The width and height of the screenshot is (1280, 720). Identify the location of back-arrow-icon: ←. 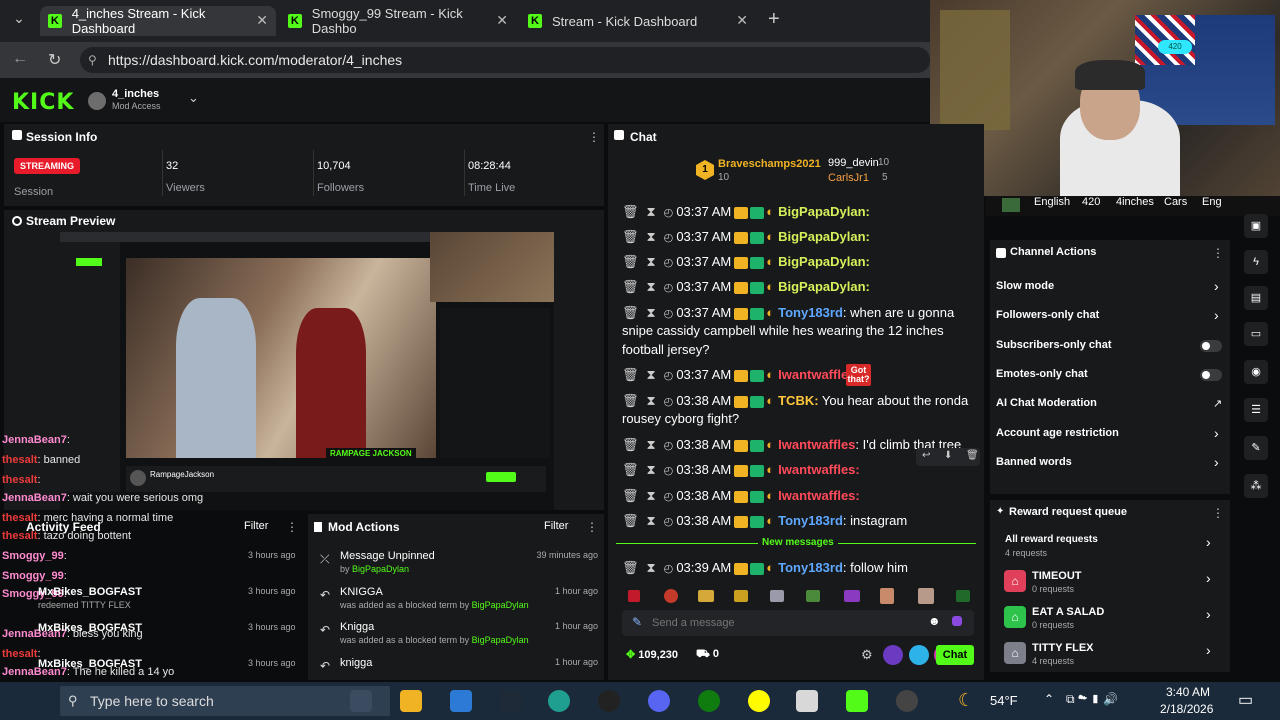
(20, 59).